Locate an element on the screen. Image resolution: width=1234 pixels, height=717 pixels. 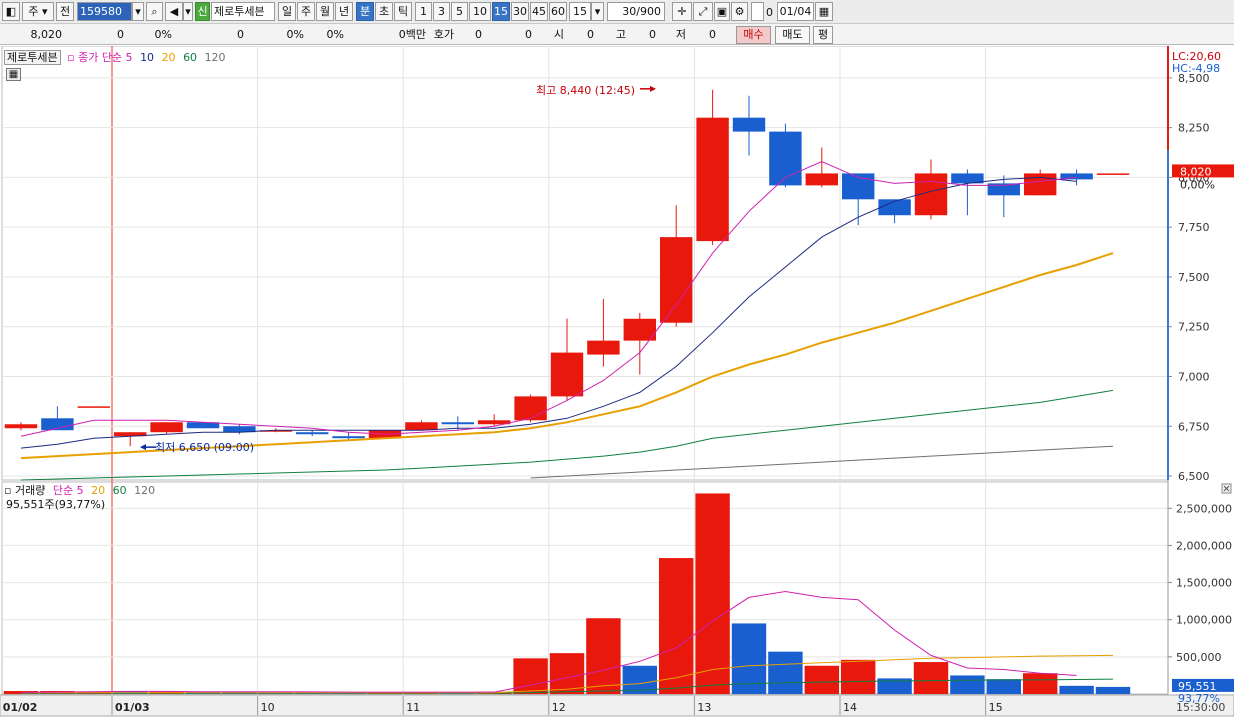
x-tick-label: 11 is located at coordinates (413, 707).